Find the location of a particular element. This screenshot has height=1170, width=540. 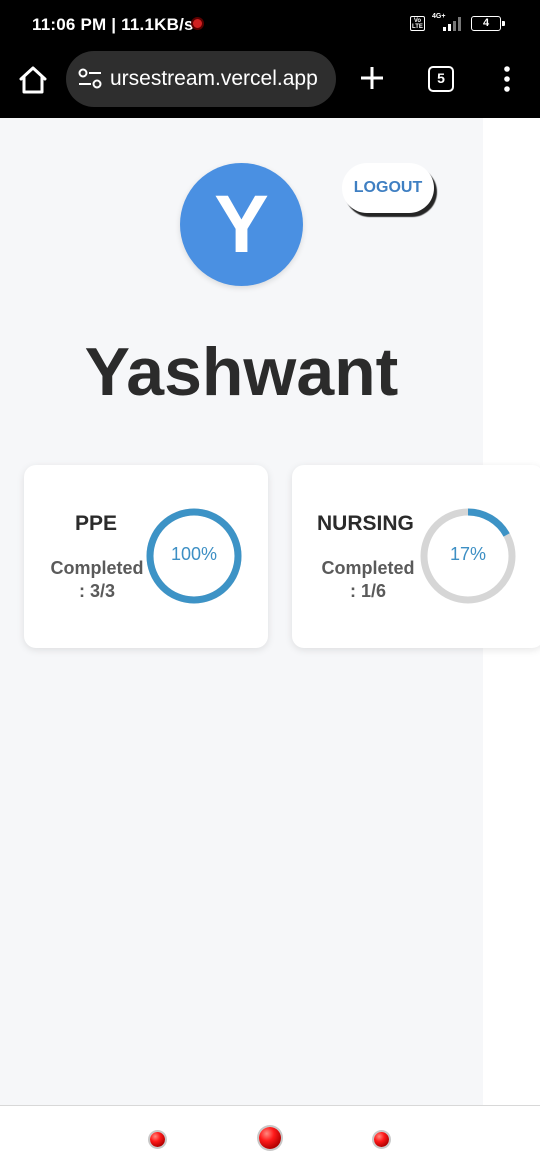

course-title: PPE is located at coordinates (96, 523).